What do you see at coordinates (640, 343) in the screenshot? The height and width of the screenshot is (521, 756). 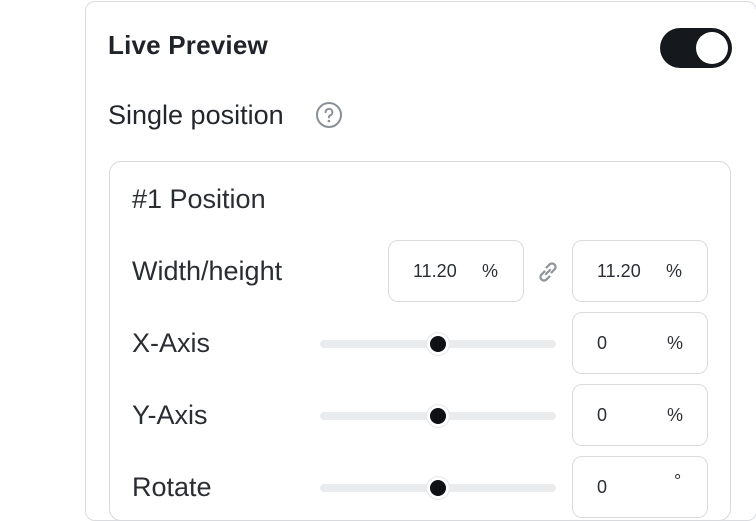 I see `x-axis-input: 0 %` at bounding box center [640, 343].